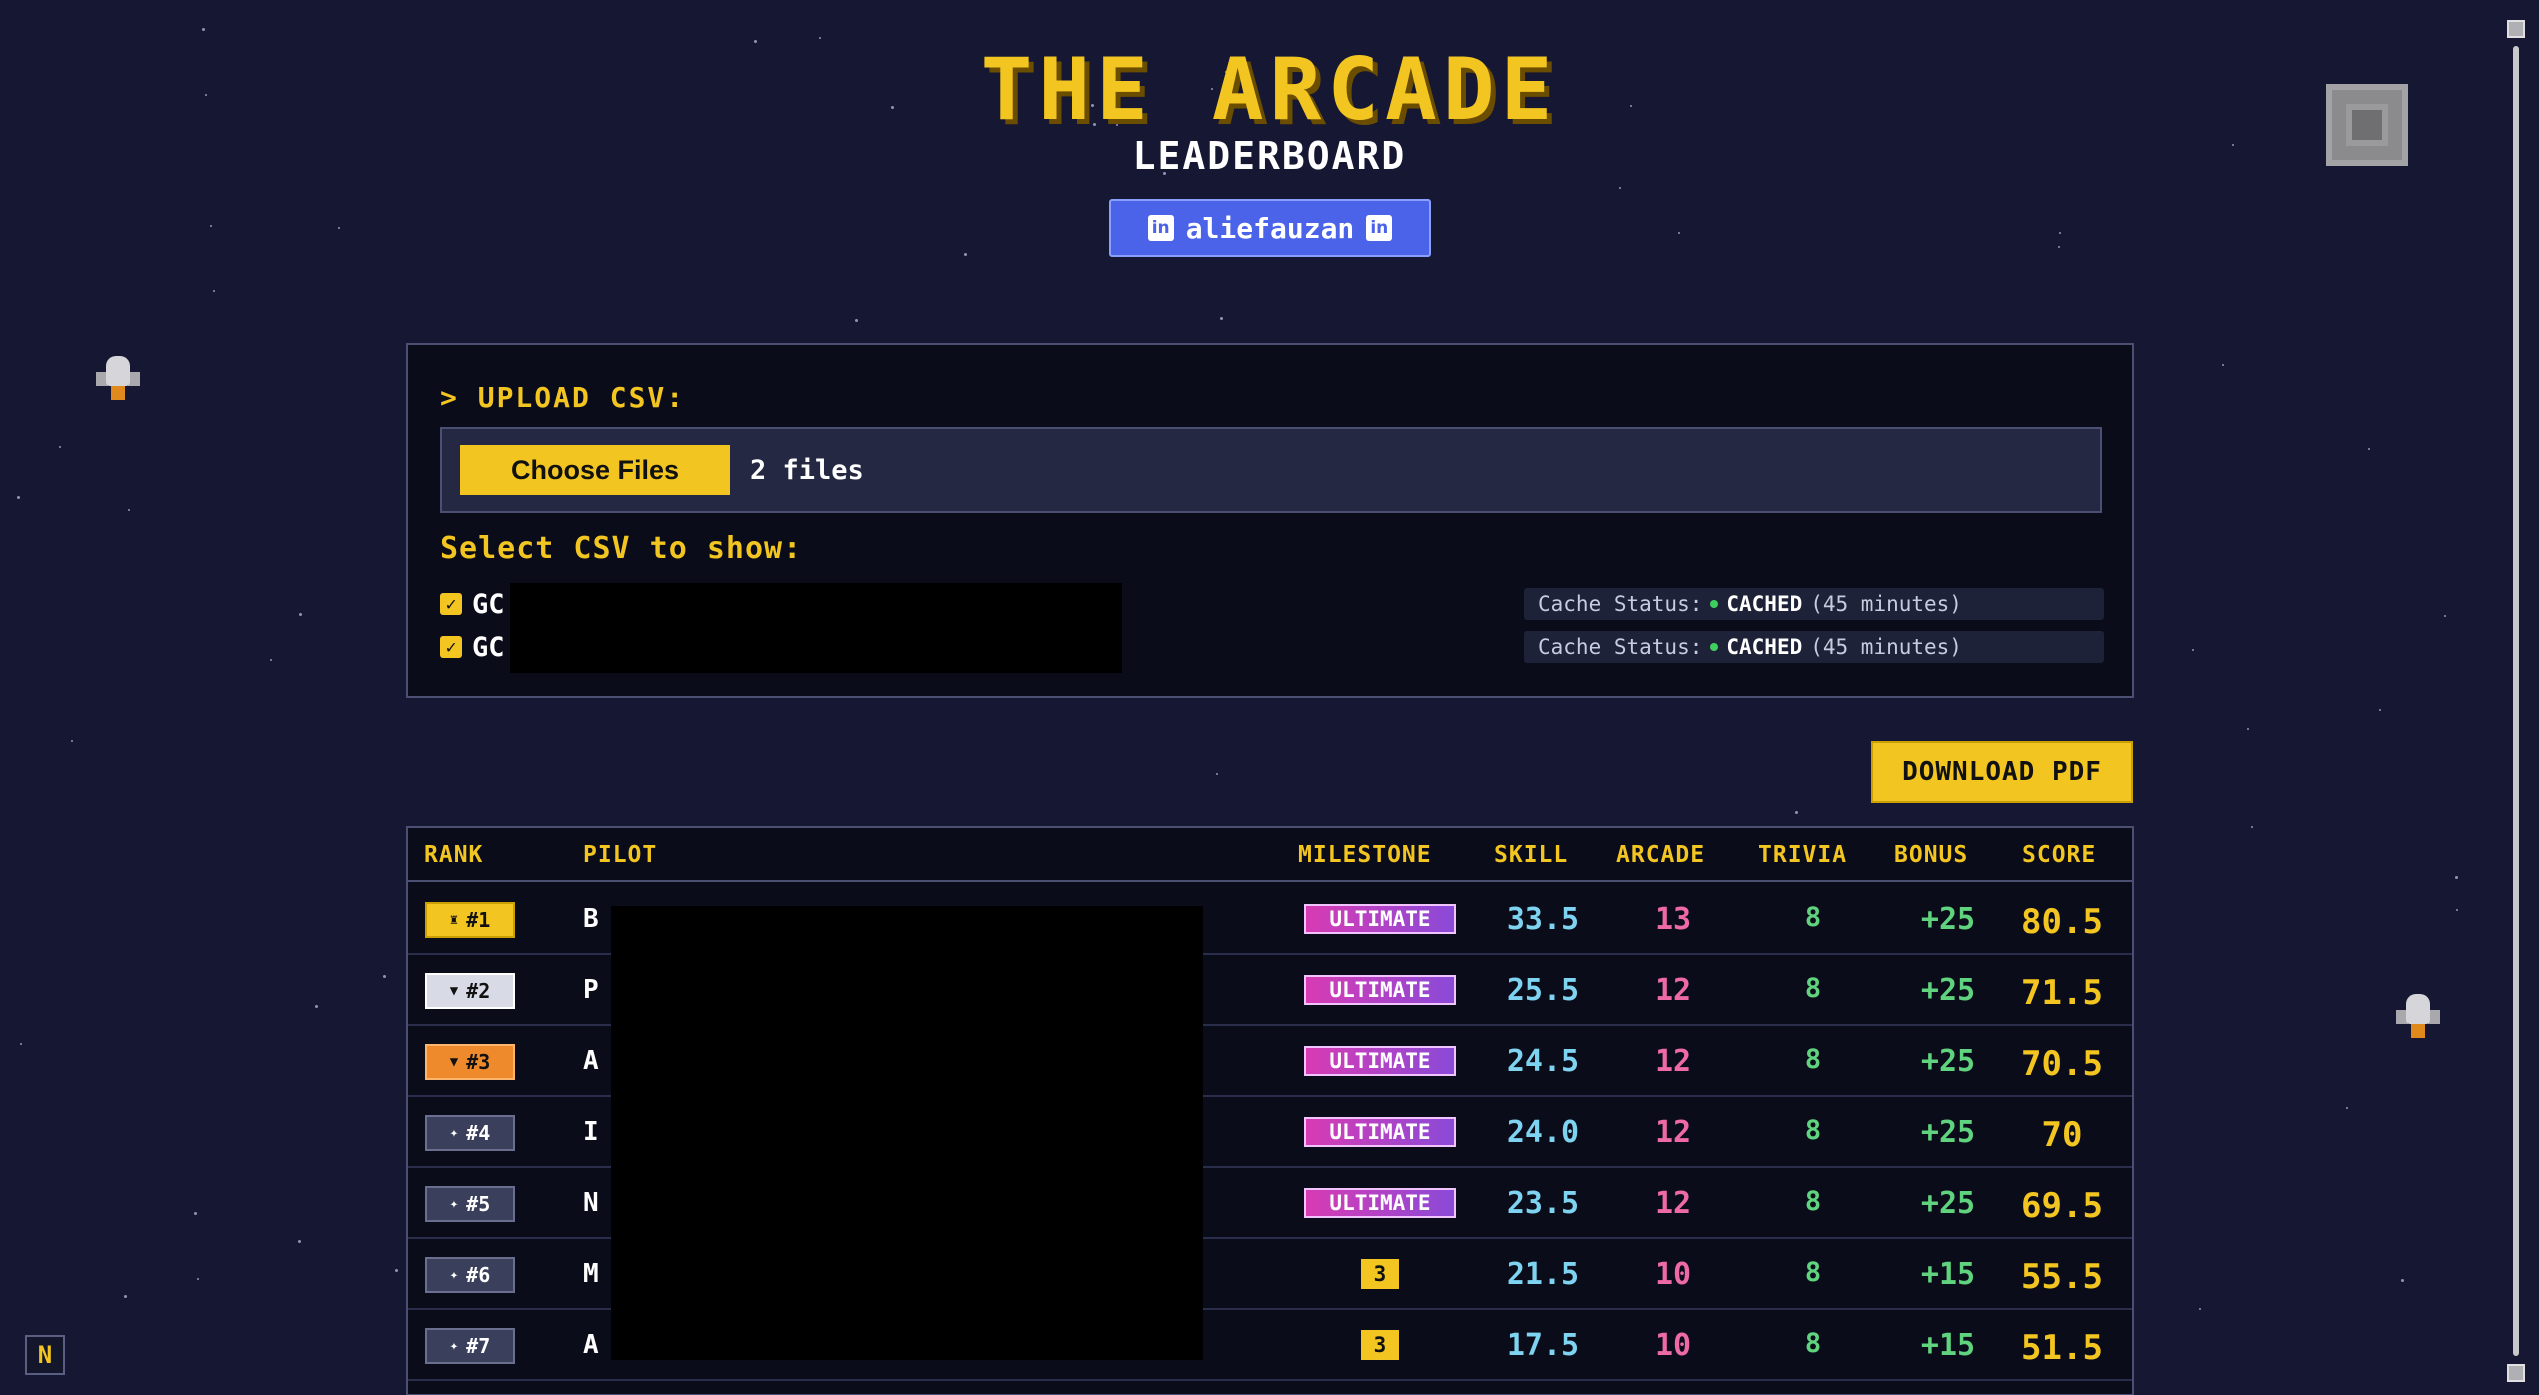  Describe the element at coordinates (1543, 1132) in the screenshot. I see `skill-value: 24.0` at that location.